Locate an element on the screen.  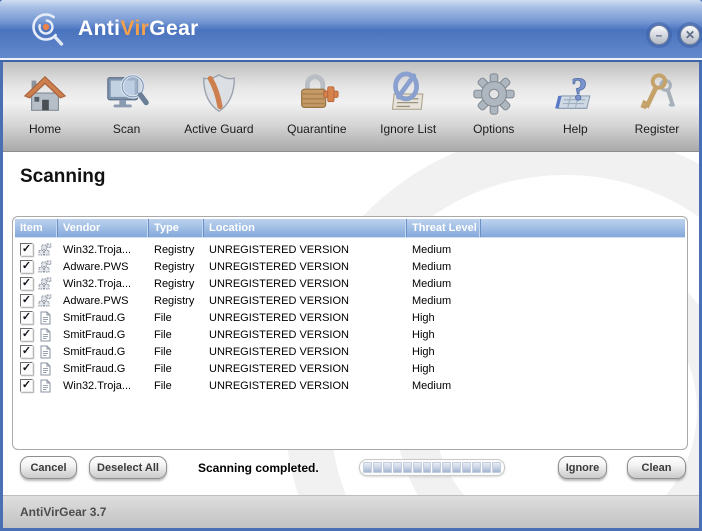
home-icon is located at coordinates (45, 93).